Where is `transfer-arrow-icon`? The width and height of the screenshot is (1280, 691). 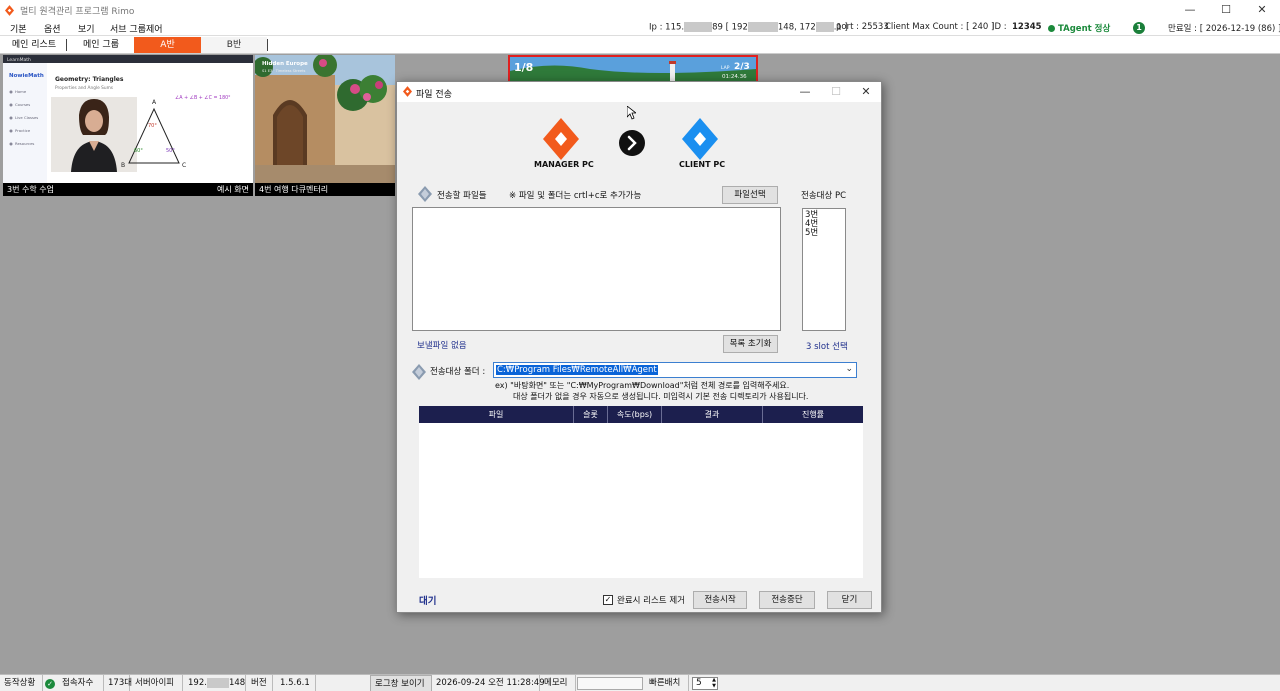 transfer-arrow-icon is located at coordinates (632, 143).